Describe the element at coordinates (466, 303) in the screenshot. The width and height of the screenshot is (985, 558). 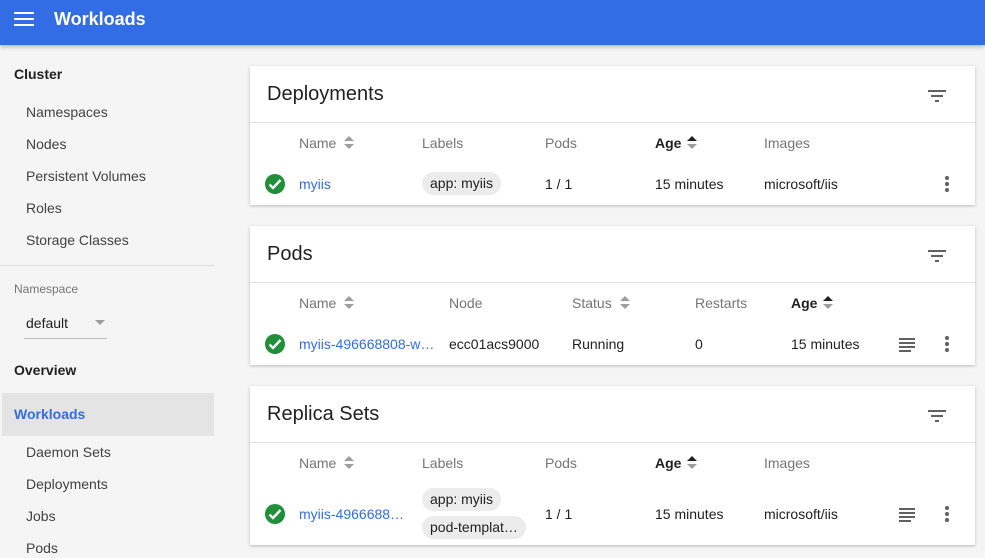
I see `column-header-node: Node` at that location.